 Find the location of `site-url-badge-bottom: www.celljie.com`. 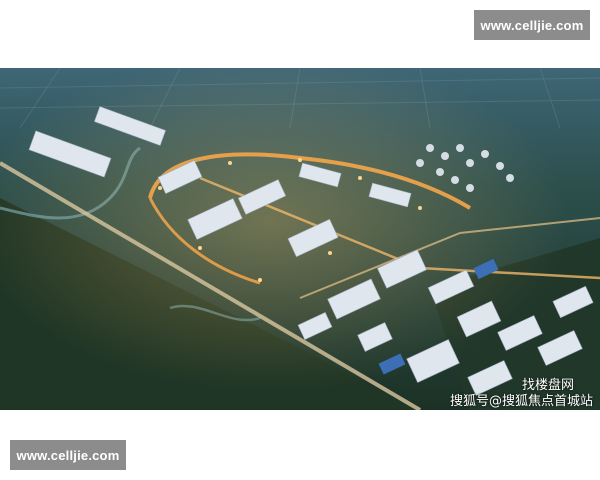

site-url-badge-bottom: www.celljie.com is located at coordinates (68, 455).